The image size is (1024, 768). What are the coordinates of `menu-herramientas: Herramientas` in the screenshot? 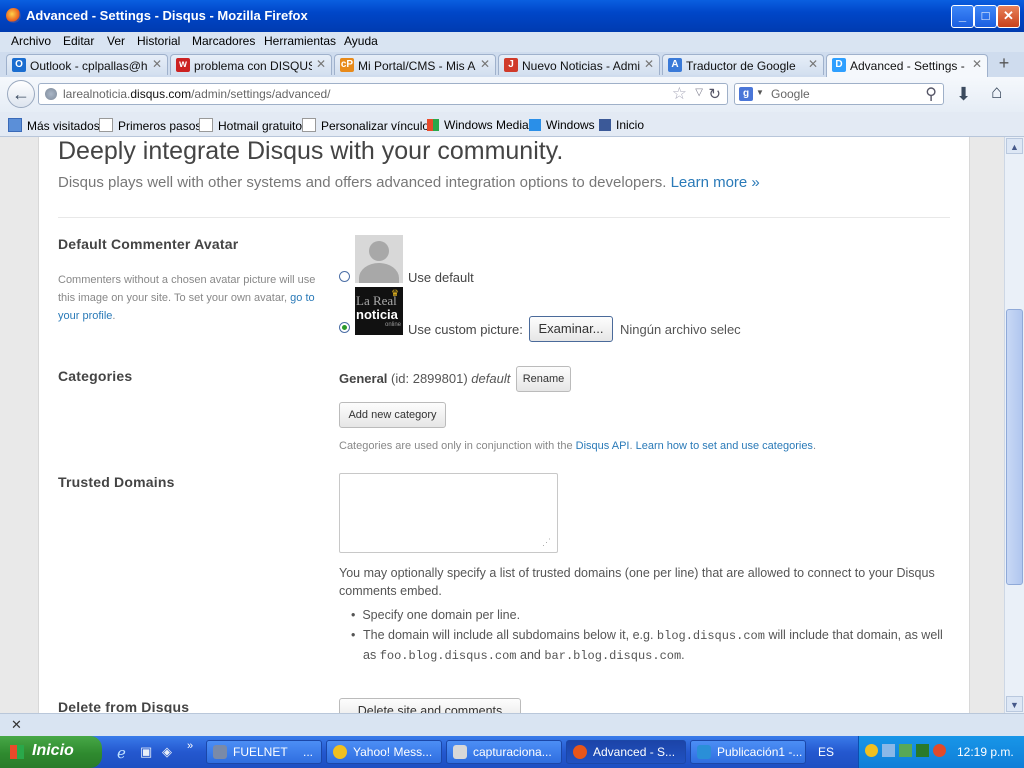 It's located at (300, 41).